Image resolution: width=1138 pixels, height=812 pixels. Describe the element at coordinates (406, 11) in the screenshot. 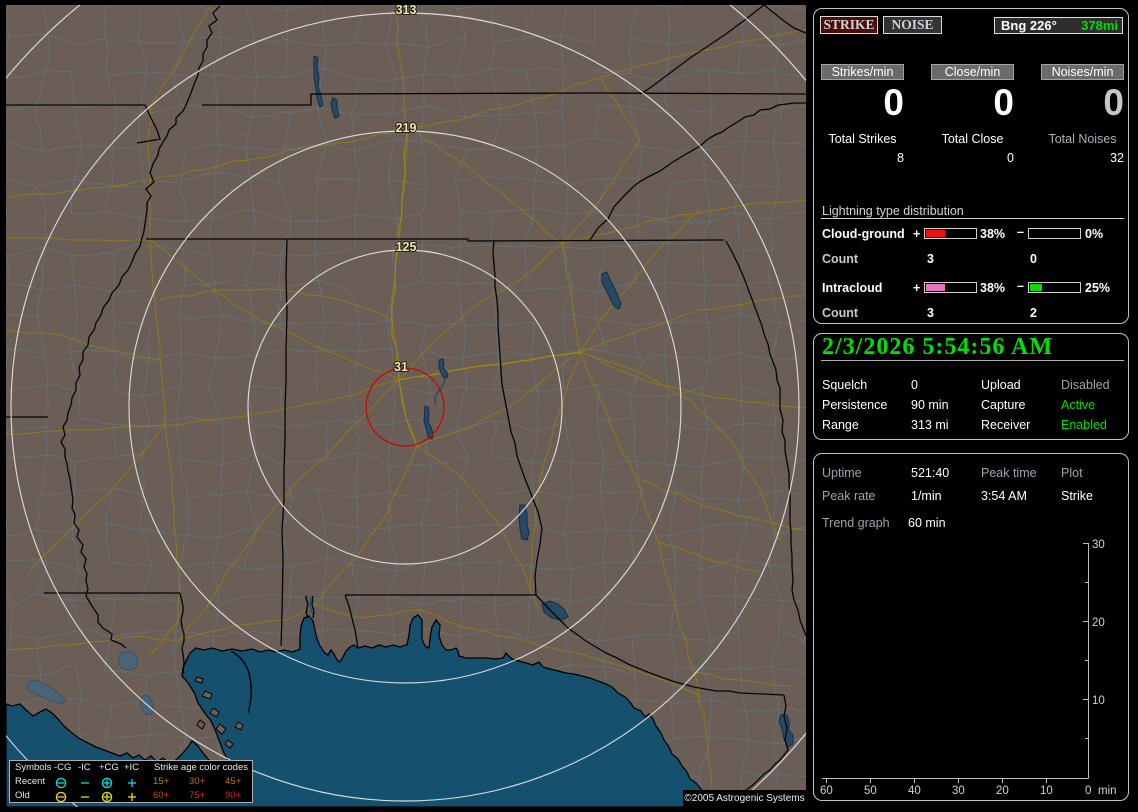

I see `svg-text: 313` at that location.